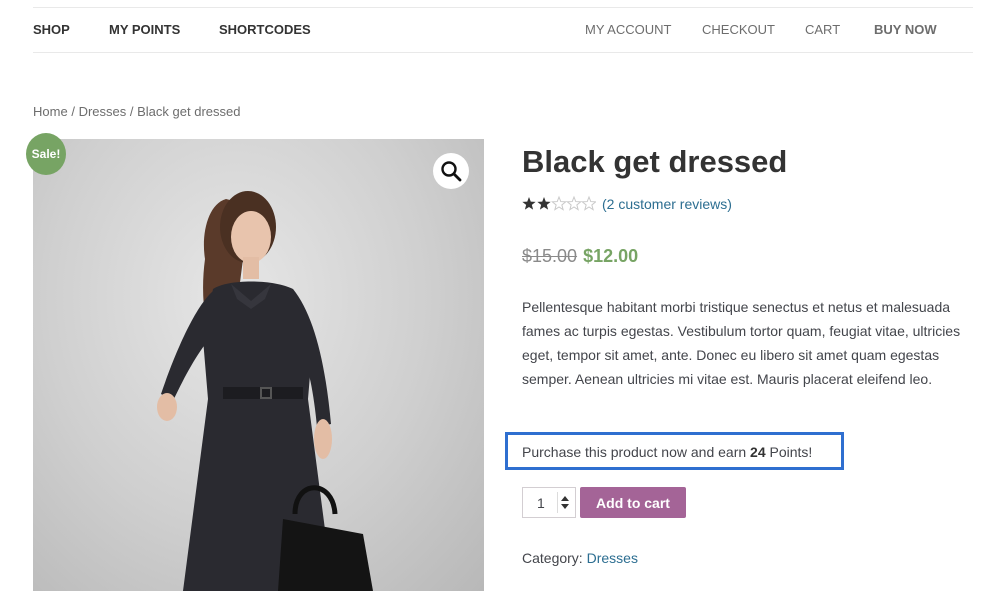 This screenshot has height=591, width=1004. Describe the element at coordinates (667, 204) in the screenshot. I see `customer-reviews-link: (2 customer reviews)` at that location.